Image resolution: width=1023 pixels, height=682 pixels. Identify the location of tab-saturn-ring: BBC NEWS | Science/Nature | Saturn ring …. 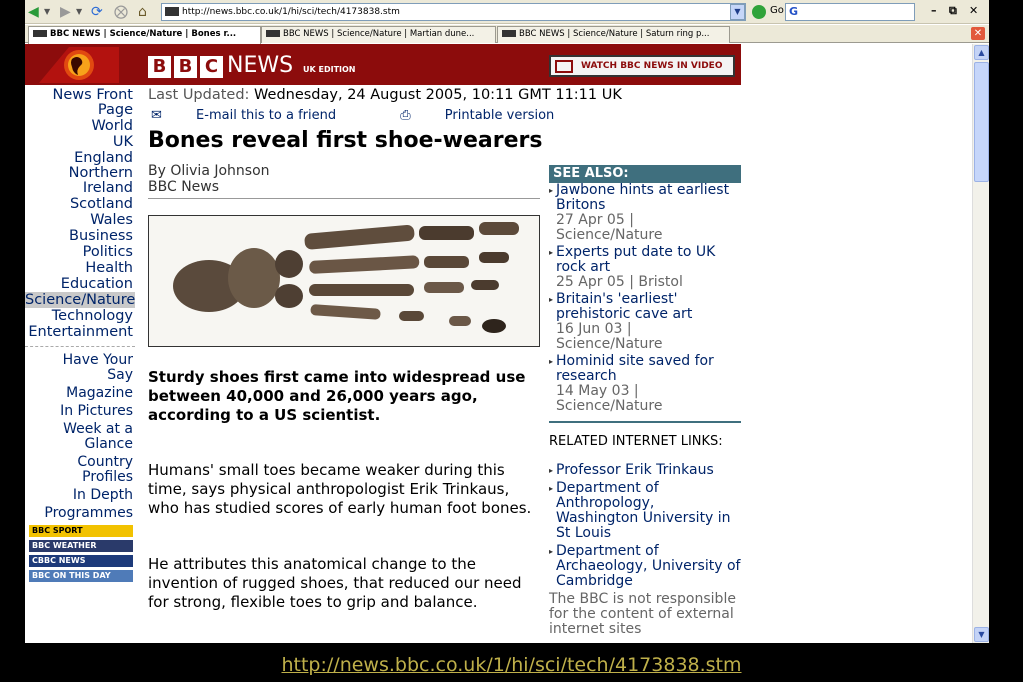
(613, 34).